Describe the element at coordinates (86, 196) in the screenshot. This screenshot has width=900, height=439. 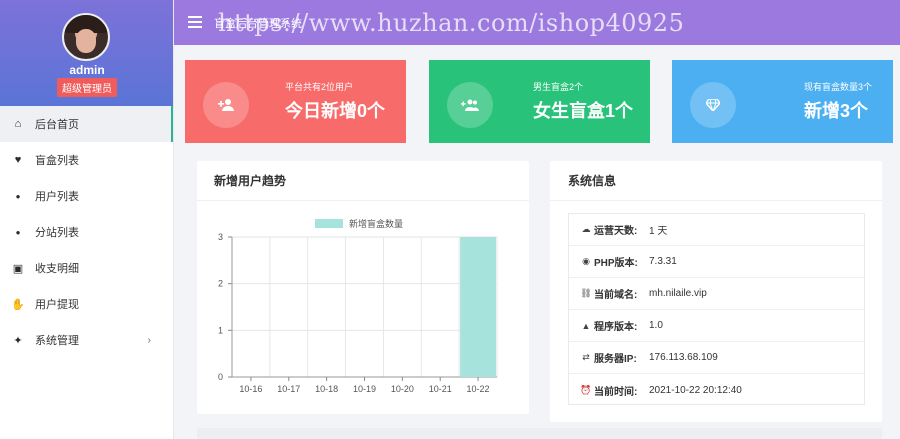
I see `sidebar-item-user-list: ● 用户列表` at that location.